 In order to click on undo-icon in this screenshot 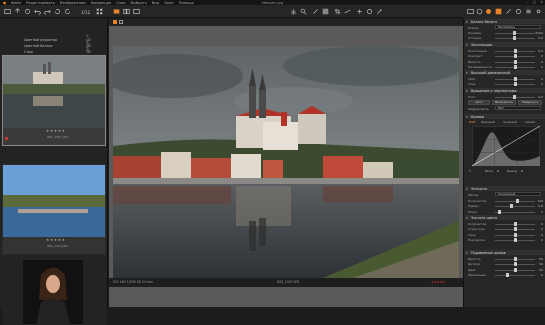, I will do `click(37, 11)`.